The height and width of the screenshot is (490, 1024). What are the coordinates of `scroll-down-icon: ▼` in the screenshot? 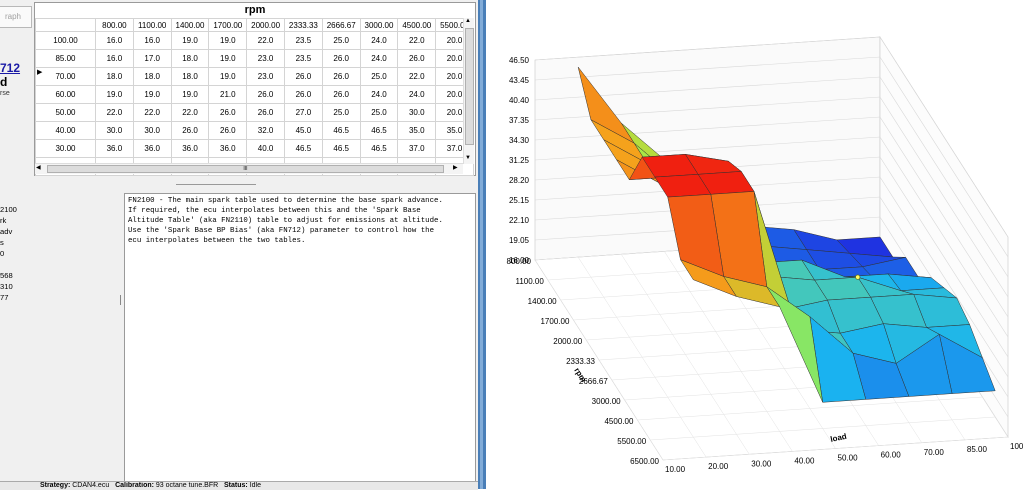 It's located at (468, 158).